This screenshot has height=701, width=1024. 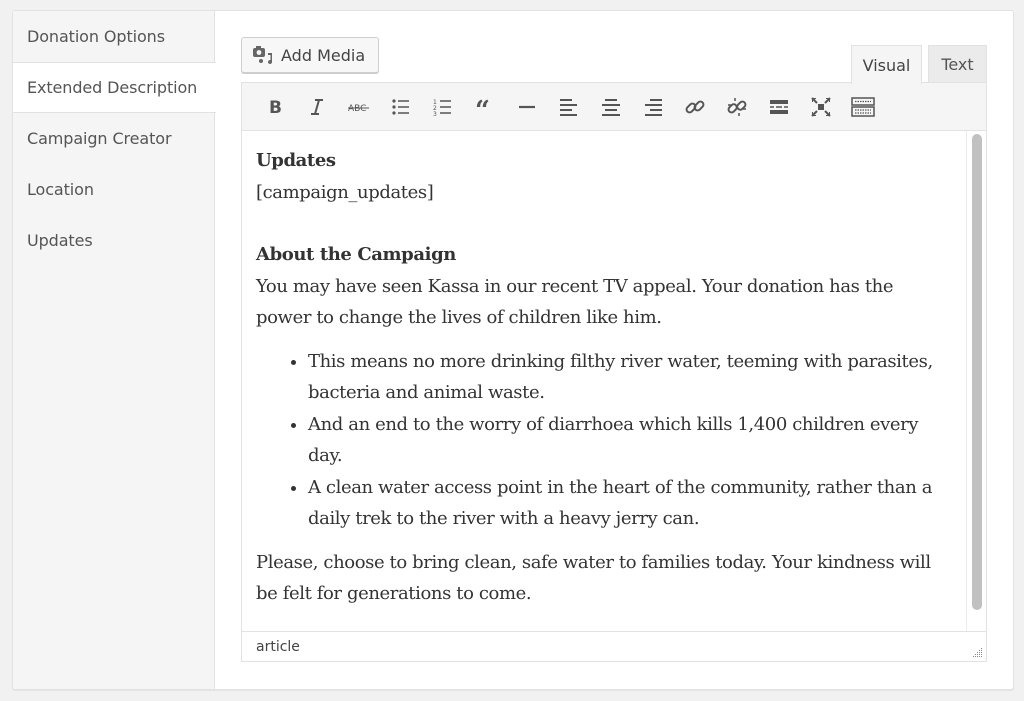 I want to click on sidebar-item-extended-description: Extended Description, so click(x=114, y=87).